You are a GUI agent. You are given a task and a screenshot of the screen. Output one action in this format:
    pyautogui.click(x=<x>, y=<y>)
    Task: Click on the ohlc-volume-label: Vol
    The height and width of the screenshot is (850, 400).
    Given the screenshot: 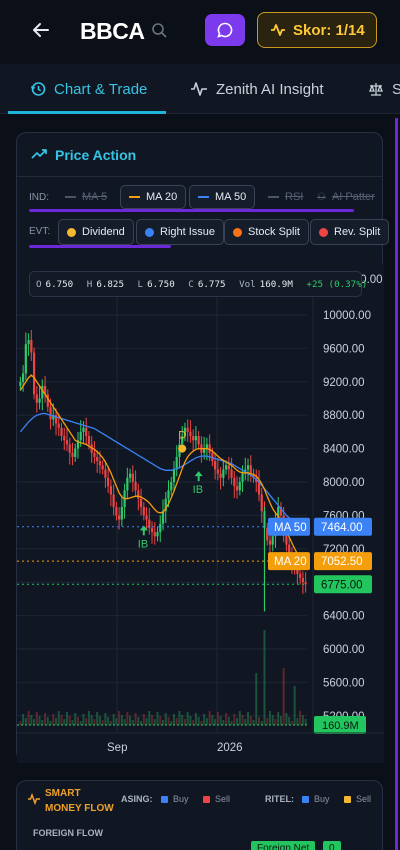 What is the action you would take?
    pyautogui.click(x=247, y=284)
    